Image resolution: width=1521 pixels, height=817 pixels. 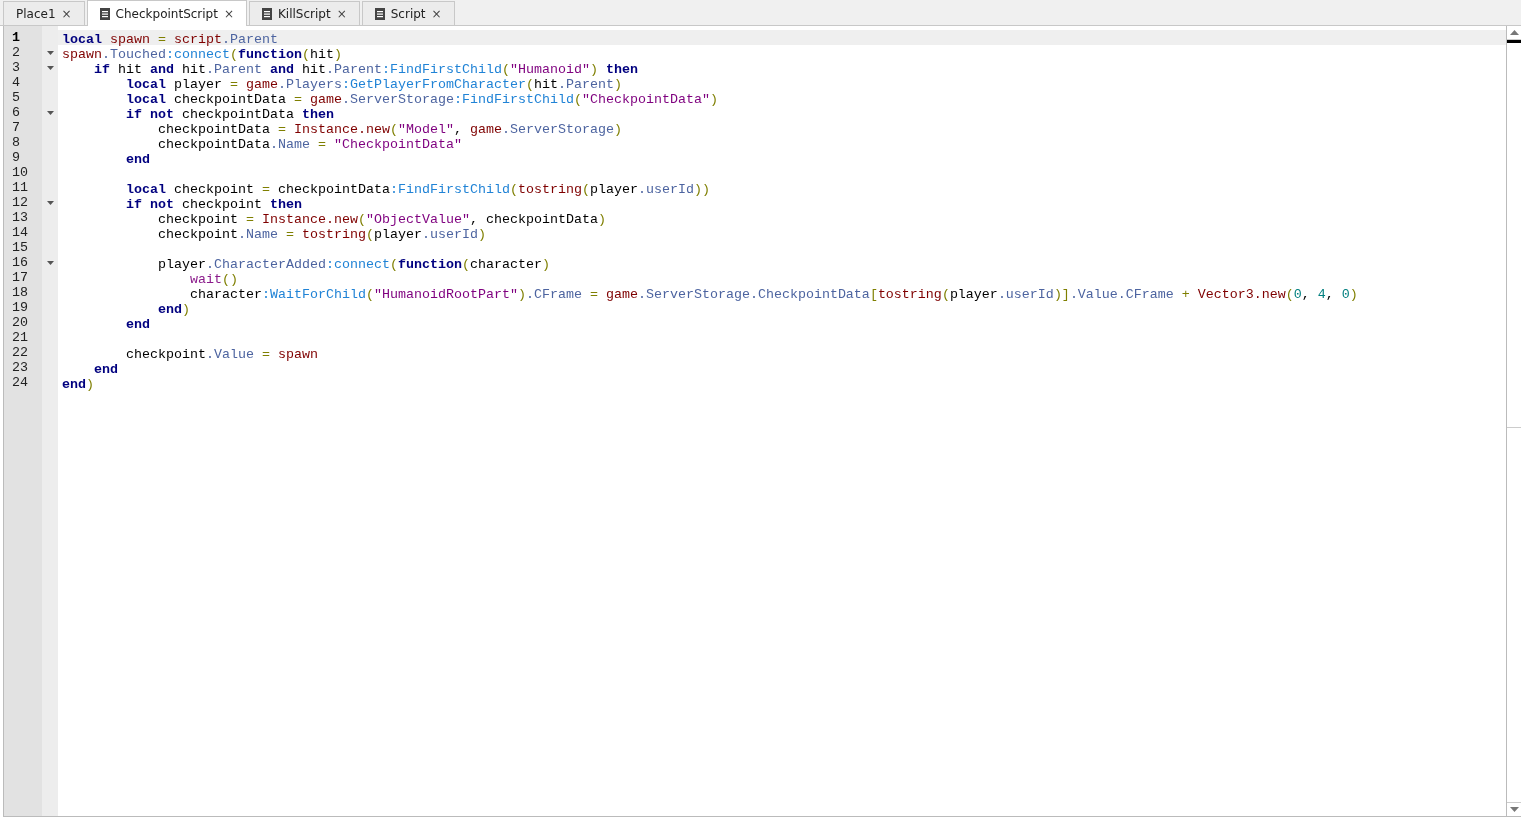 I want to click on code-line: local player = game.Players:GetPlayerFromCharacter(hit.Parent), so click(x=373, y=84).